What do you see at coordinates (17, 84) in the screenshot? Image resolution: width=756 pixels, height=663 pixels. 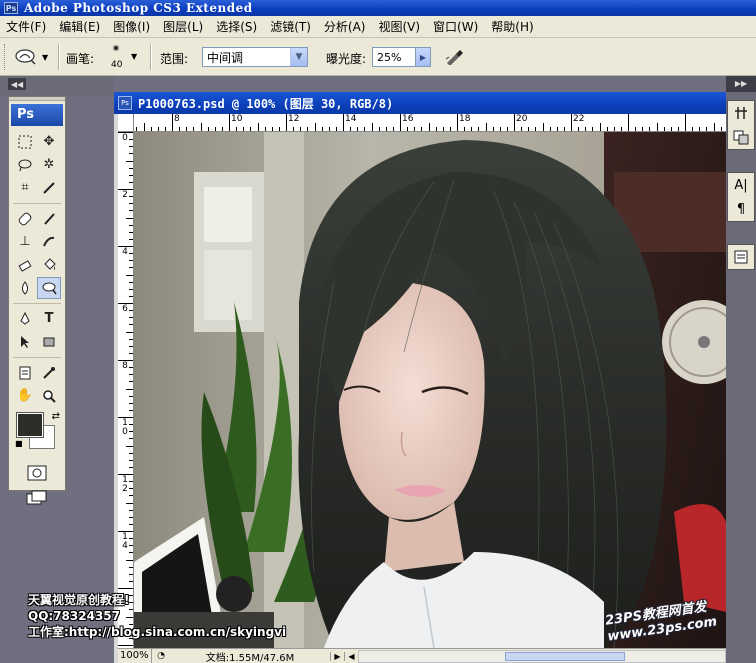 I see `collapse-toolbox-icon: ◀◀` at bounding box center [17, 84].